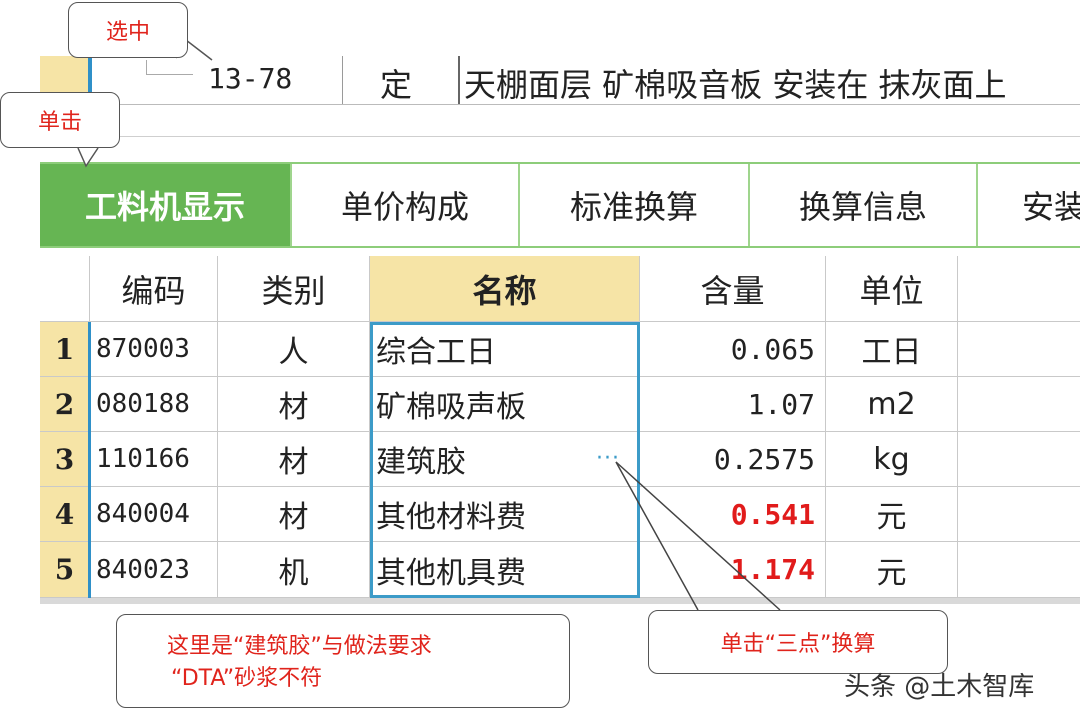 This screenshot has height=711, width=1080. I want to click on callout-select-text: 选中, so click(127, 32).